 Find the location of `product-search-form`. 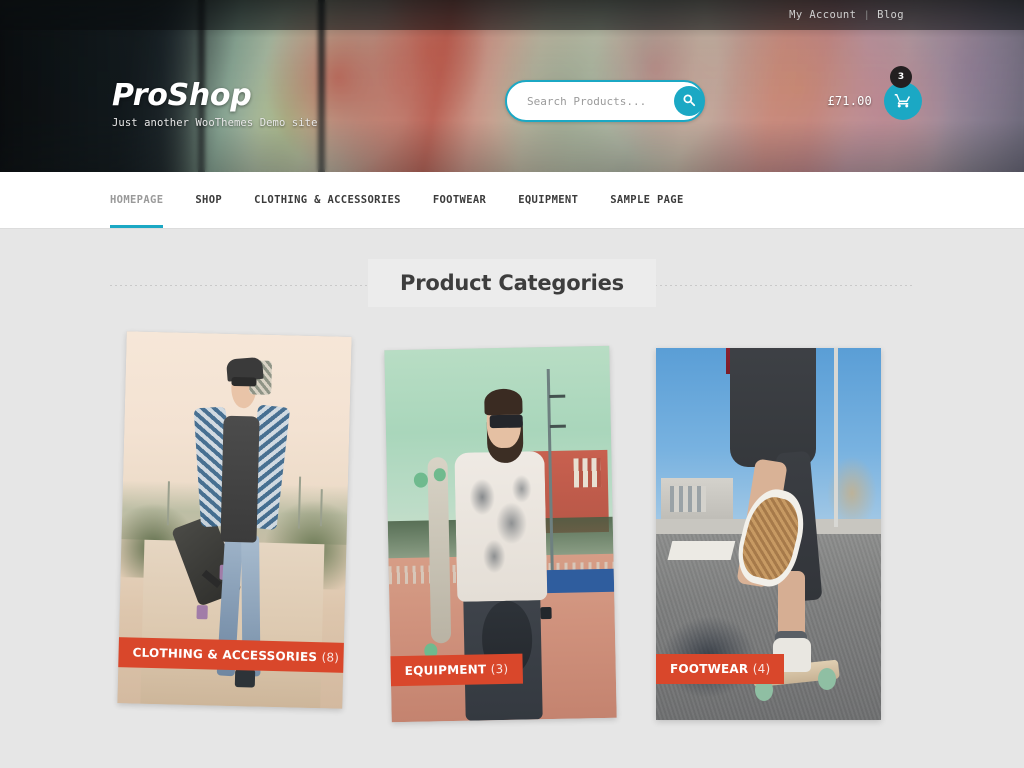

product-search-form is located at coordinates (605, 101).